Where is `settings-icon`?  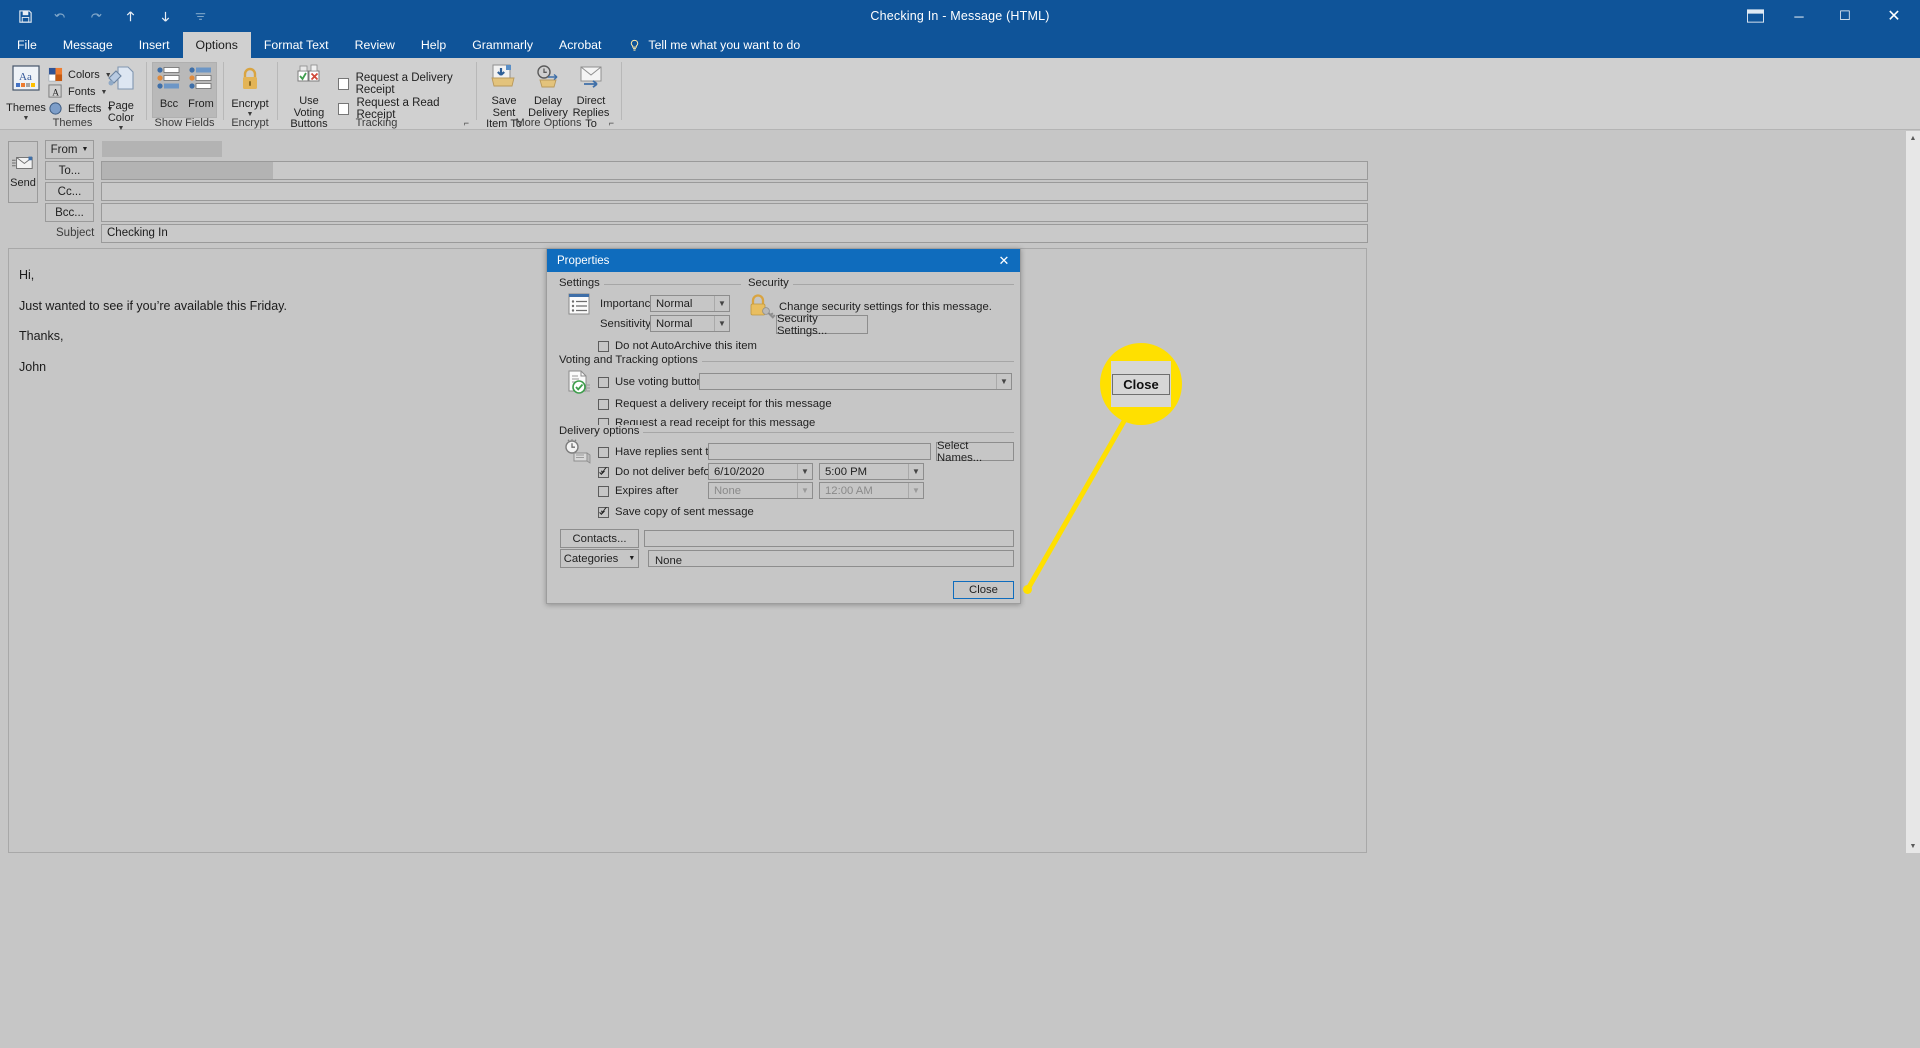
settings-icon is located at coordinates (579, 306).